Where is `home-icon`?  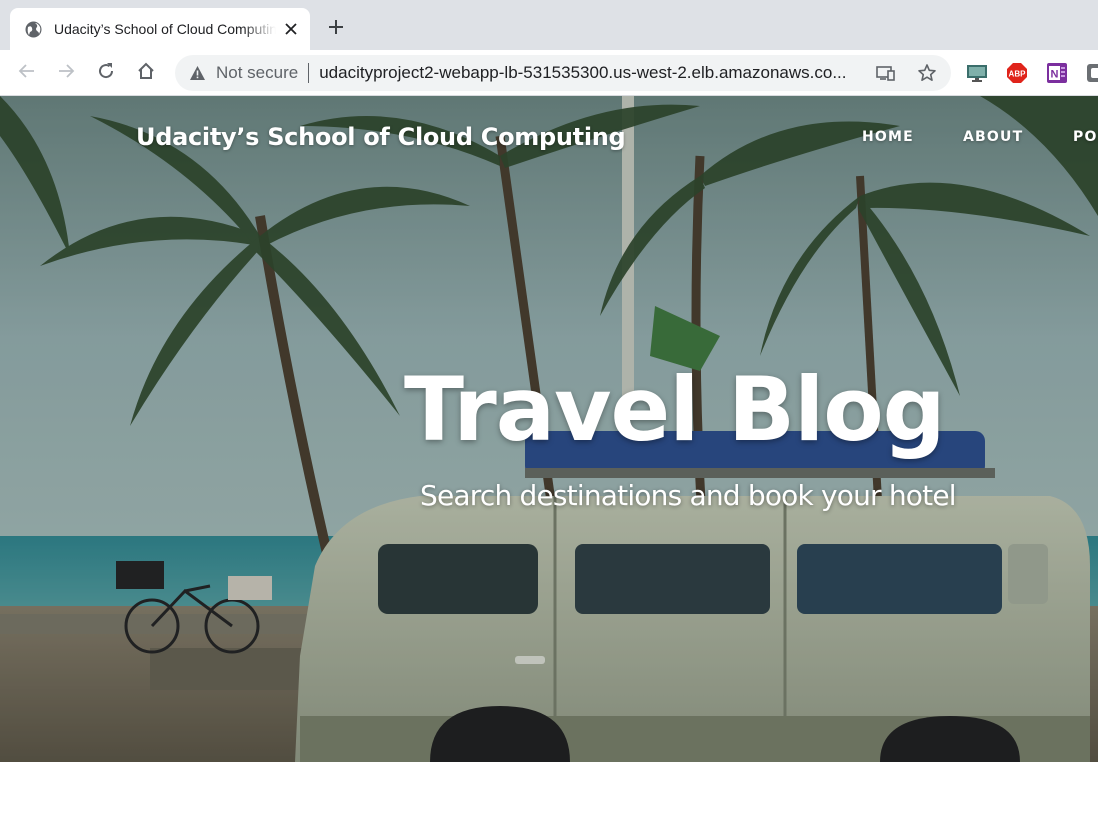
home-icon is located at coordinates (146, 73).